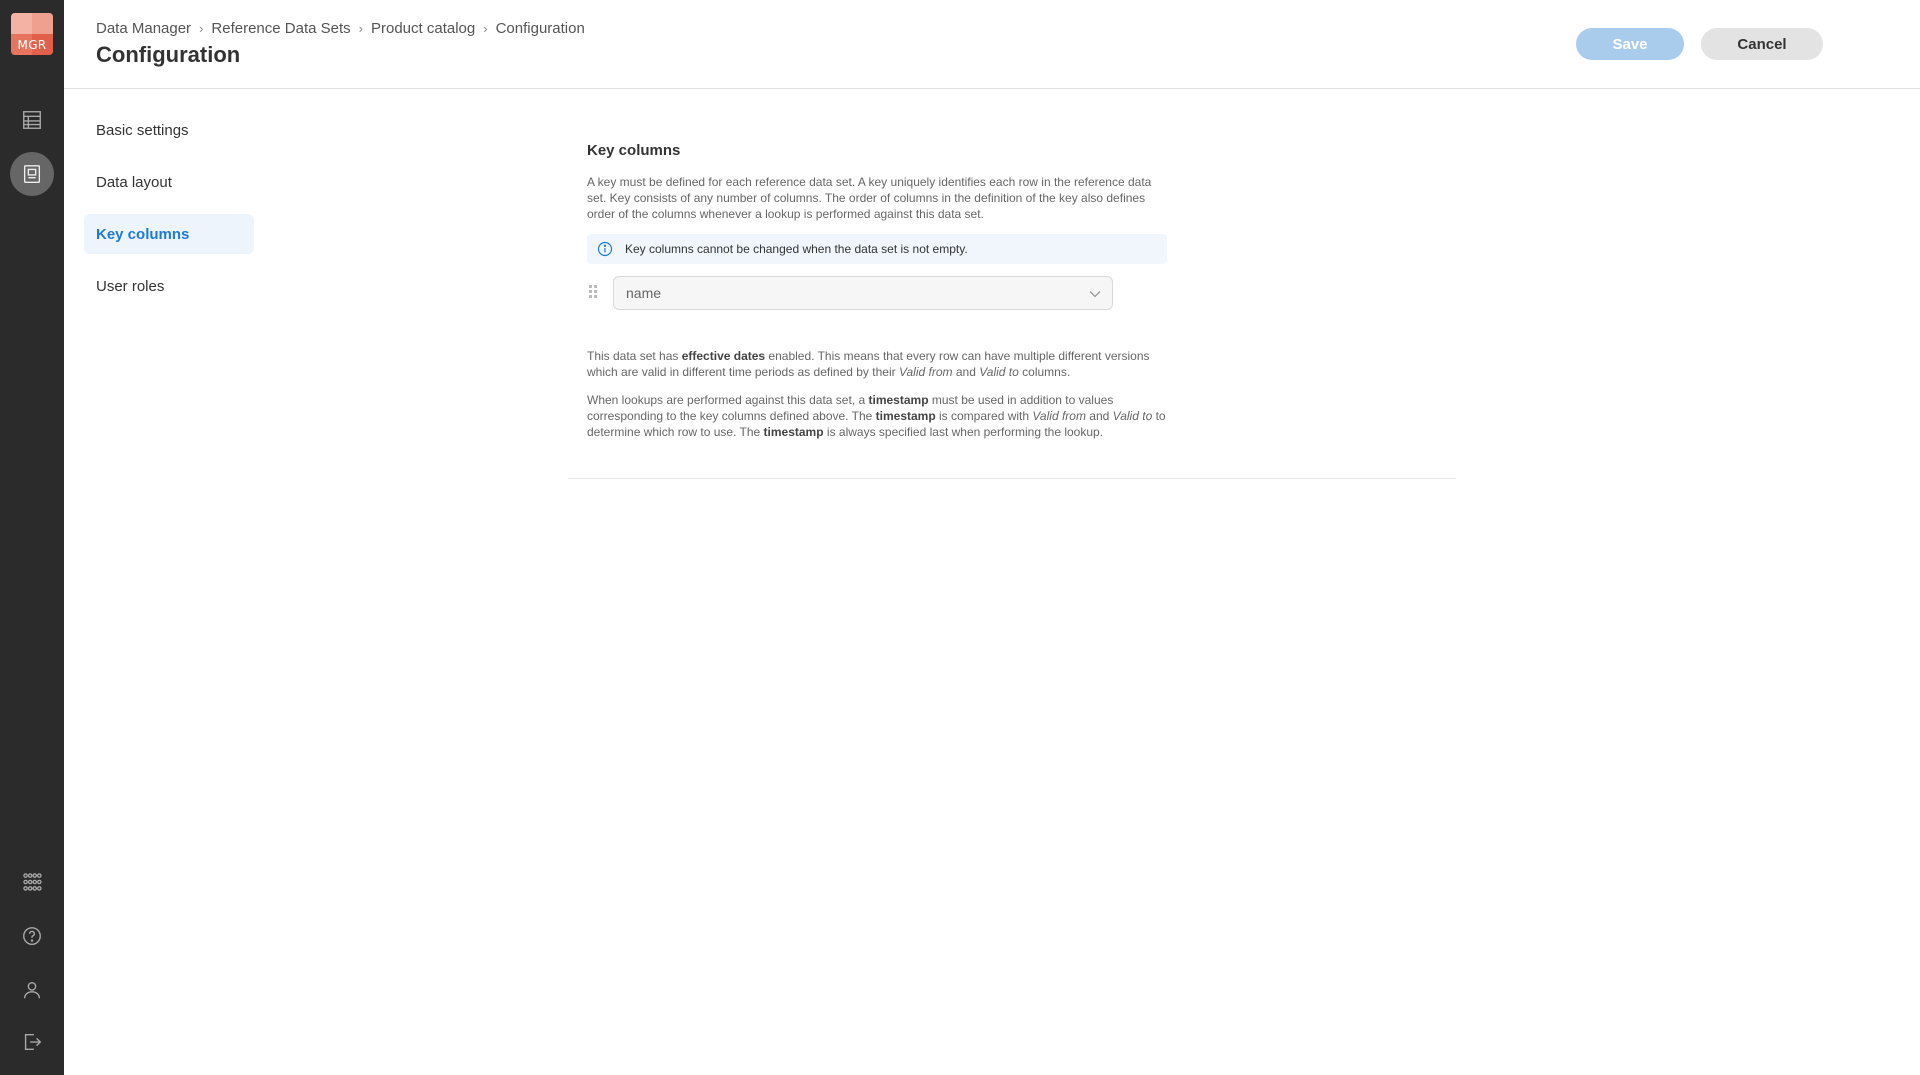 The width and height of the screenshot is (1920, 1075). What do you see at coordinates (1630, 44) in the screenshot?
I see `save-button: Save` at bounding box center [1630, 44].